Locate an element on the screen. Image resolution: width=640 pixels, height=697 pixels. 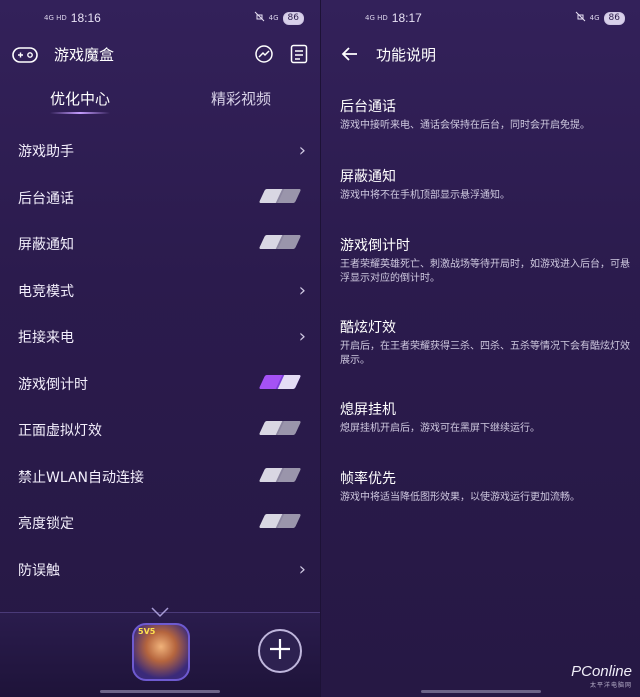
gamepad-icon is located at coordinates (25, 55).